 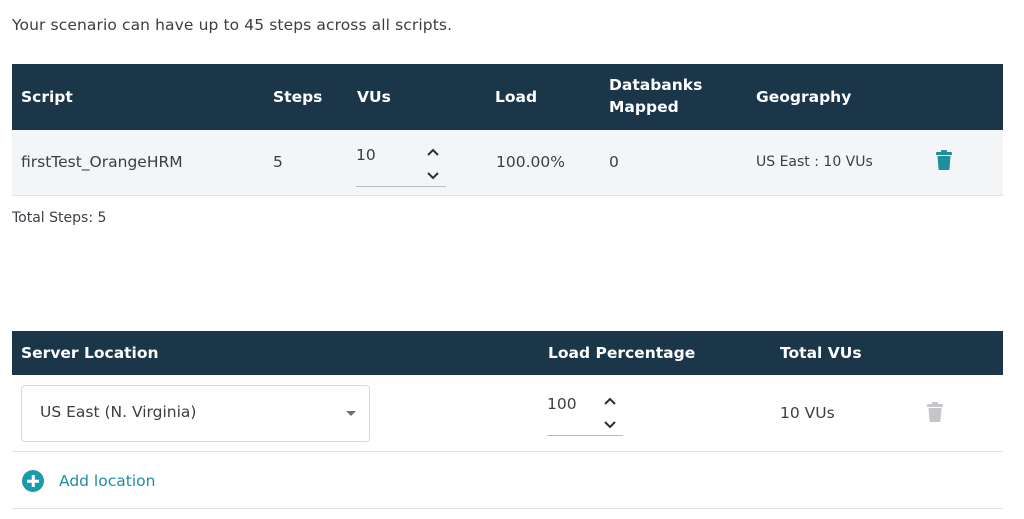 I want to click on server-location-select: US East (N. Virginia), so click(x=195, y=413).